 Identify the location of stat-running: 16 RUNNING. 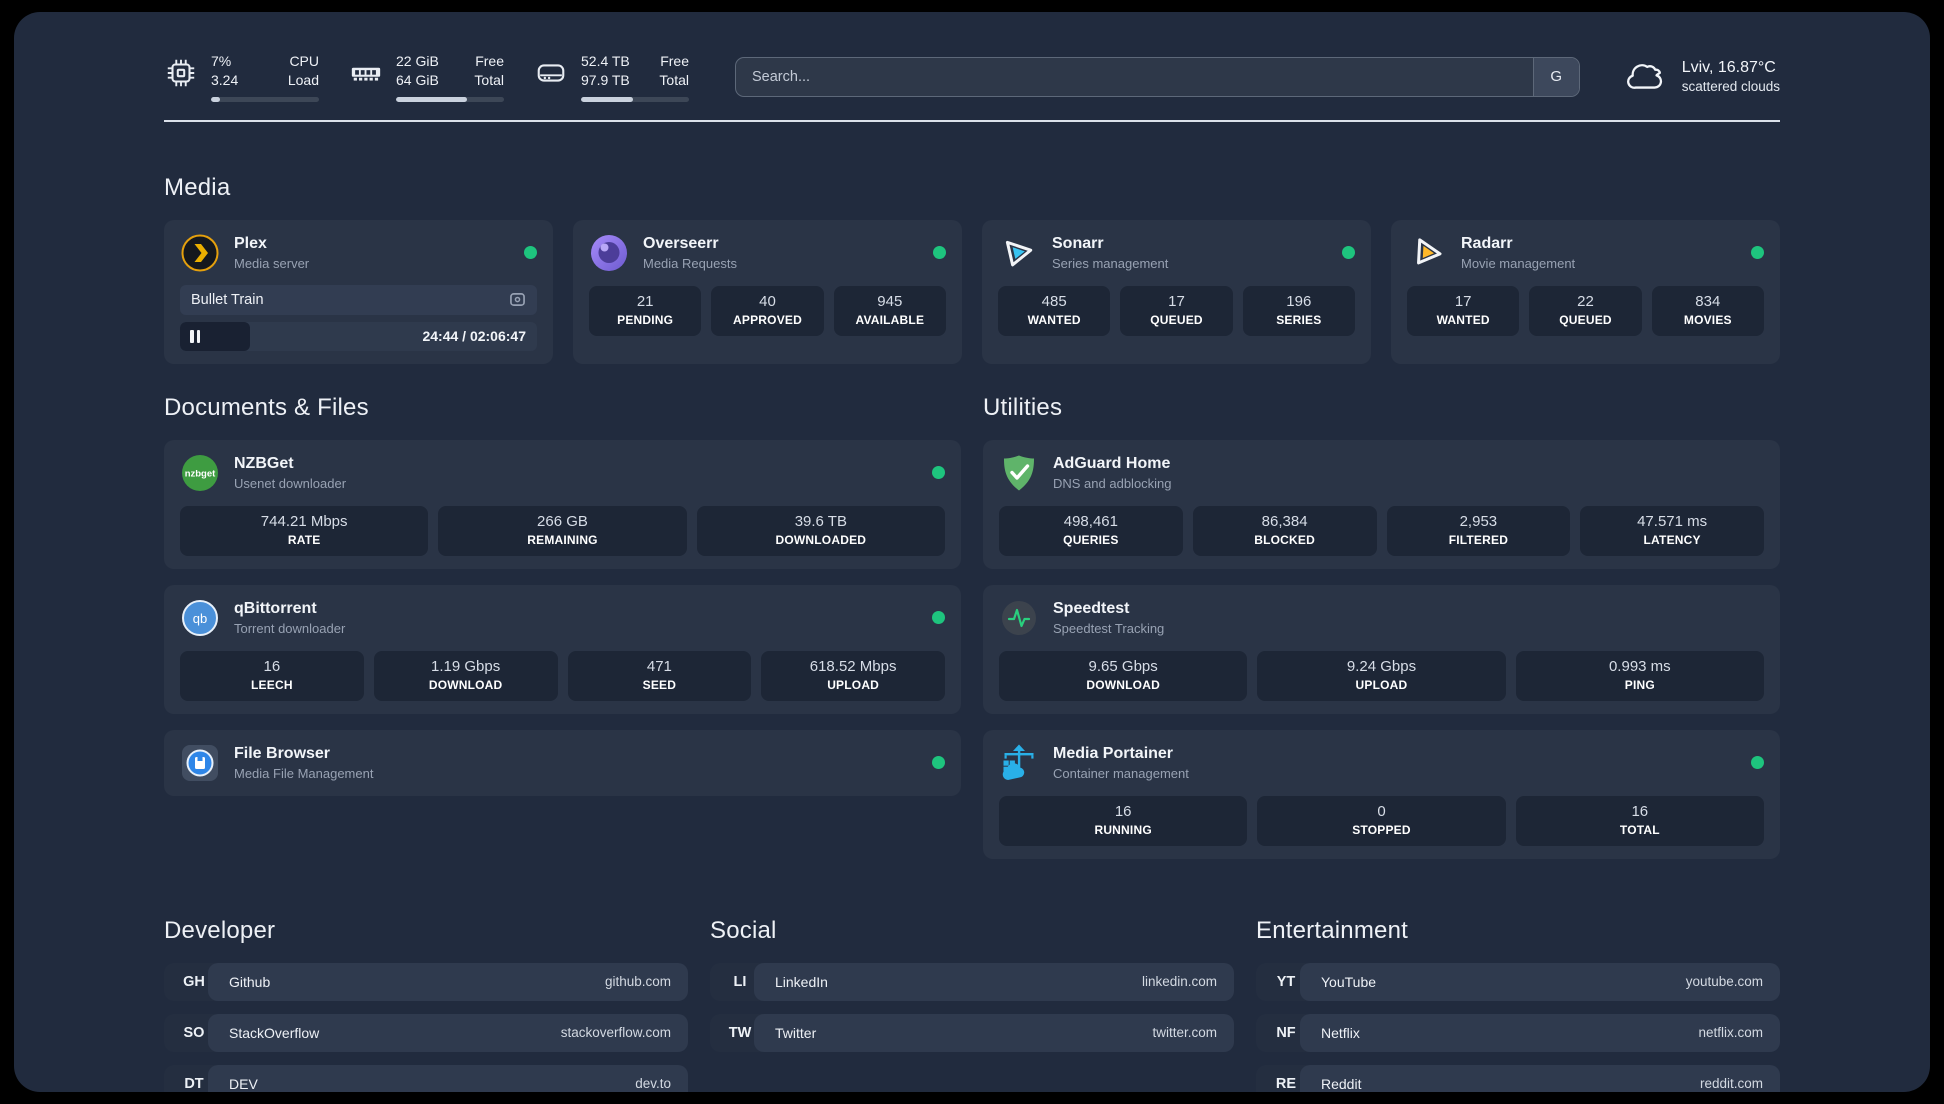
(1123, 820).